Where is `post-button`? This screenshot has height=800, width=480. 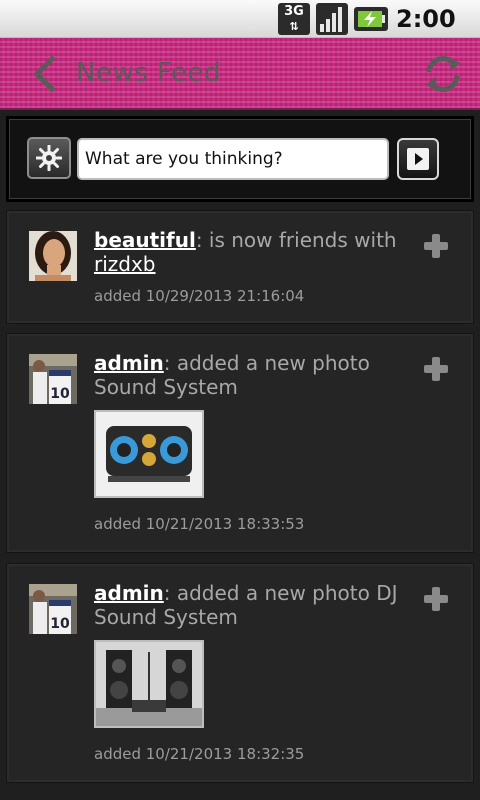
post-button is located at coordinates (418, 159).